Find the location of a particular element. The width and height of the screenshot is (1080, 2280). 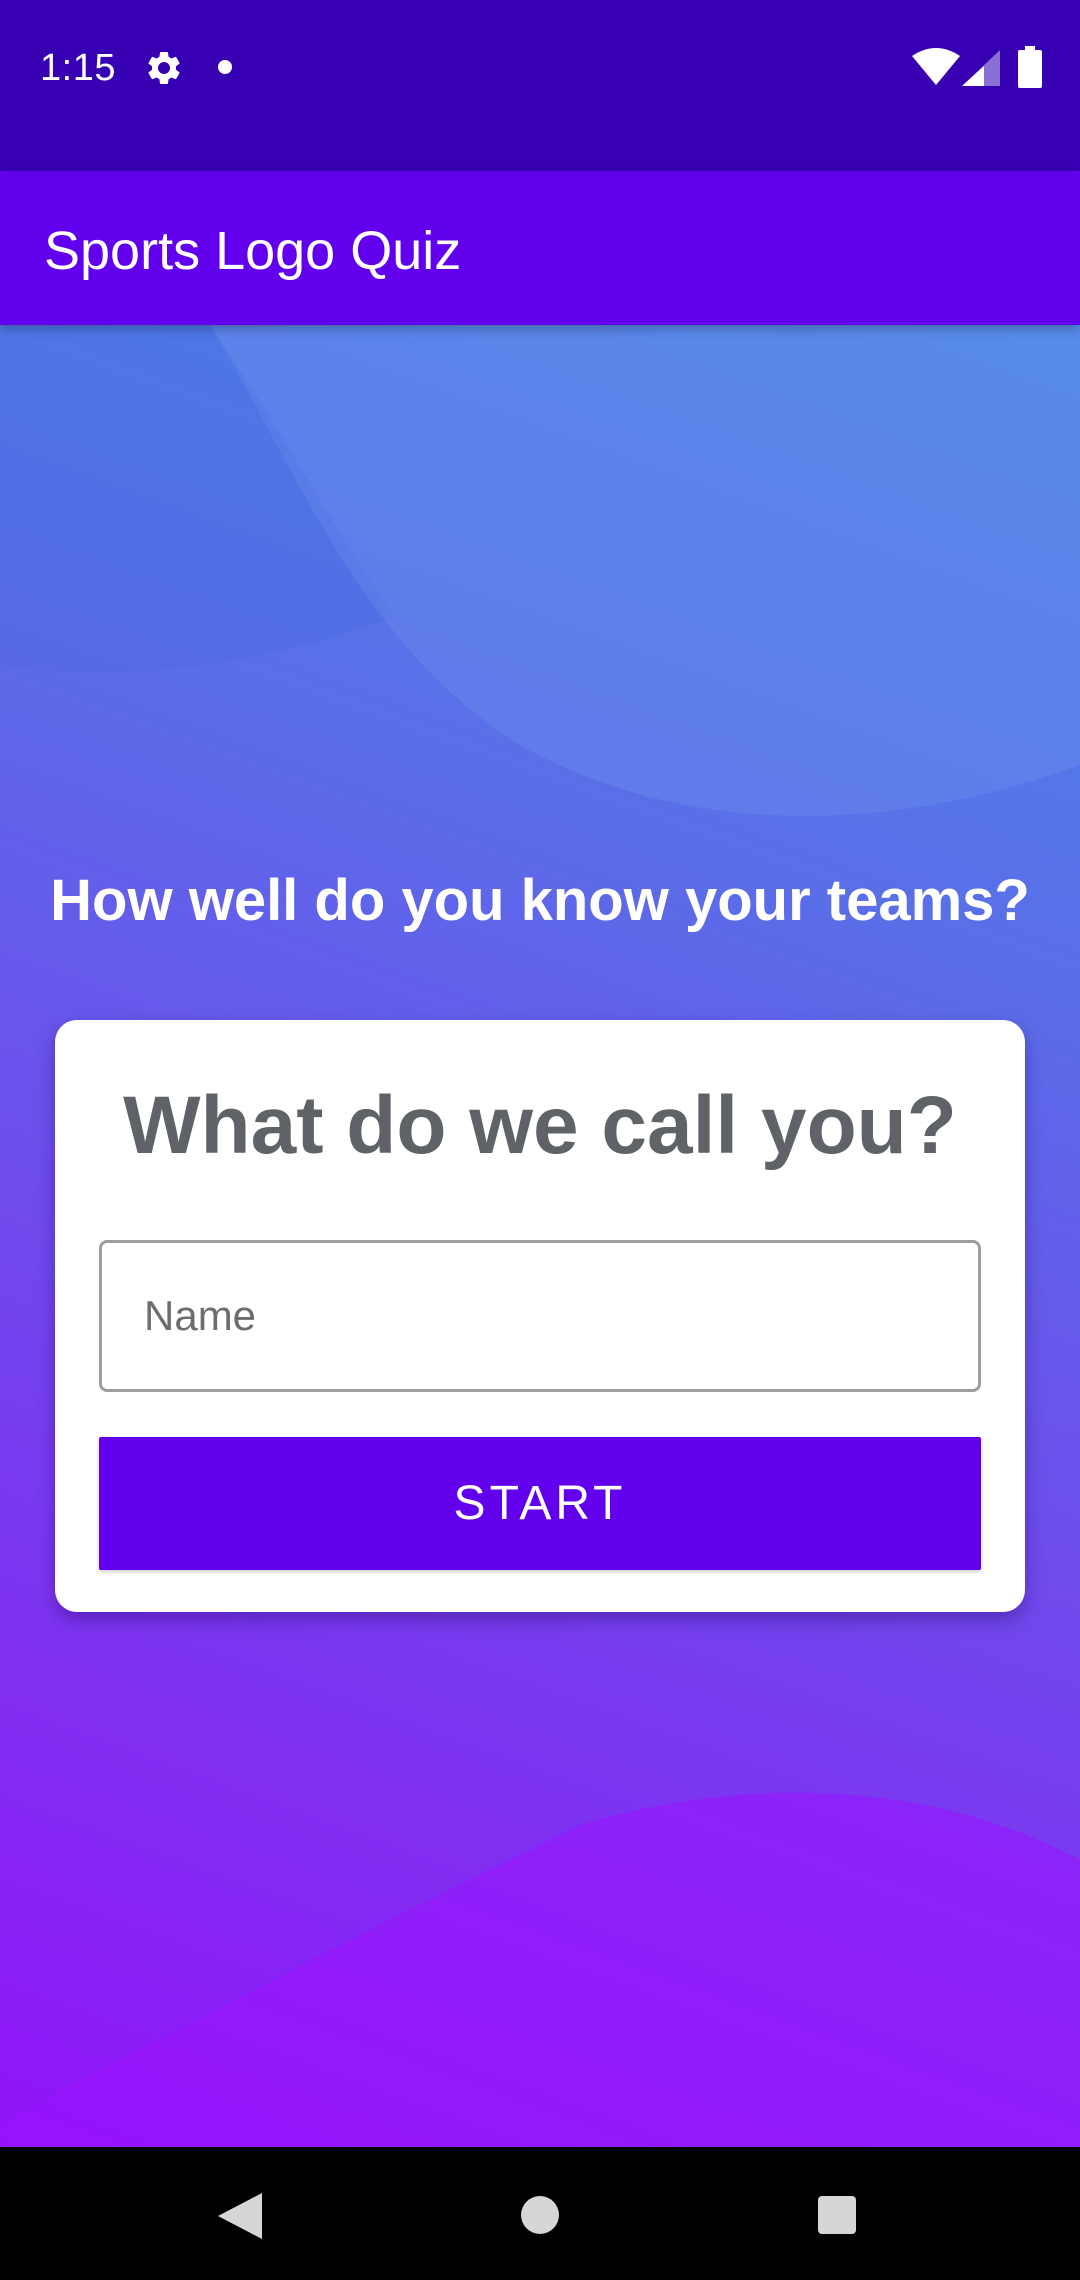

back-icon is located at coordinates (240, 2216).